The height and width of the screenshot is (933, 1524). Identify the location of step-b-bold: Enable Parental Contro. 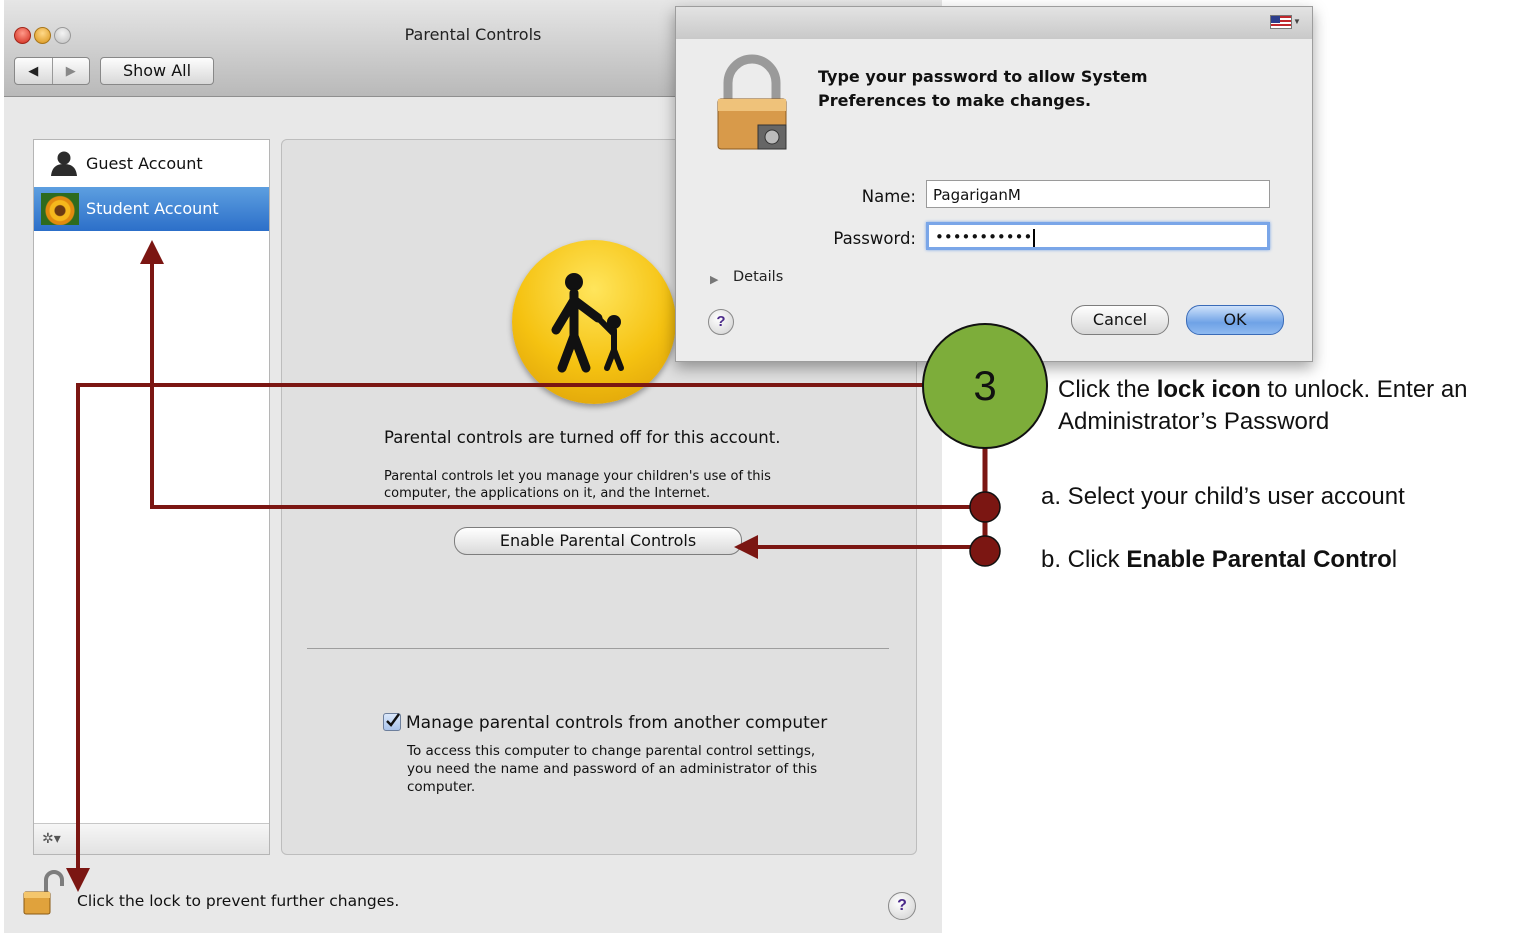
(1259, 559).